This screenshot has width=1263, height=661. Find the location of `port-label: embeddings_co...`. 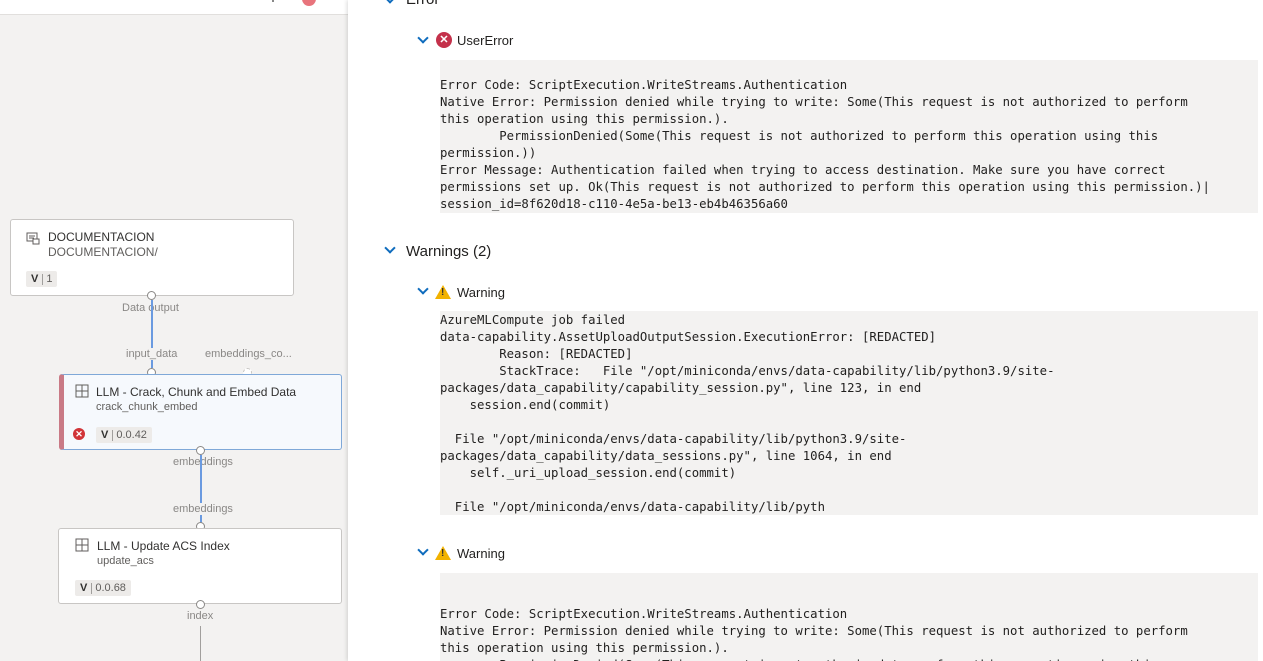

port-label: embeddings_co... is located at coordinates (248, 354).